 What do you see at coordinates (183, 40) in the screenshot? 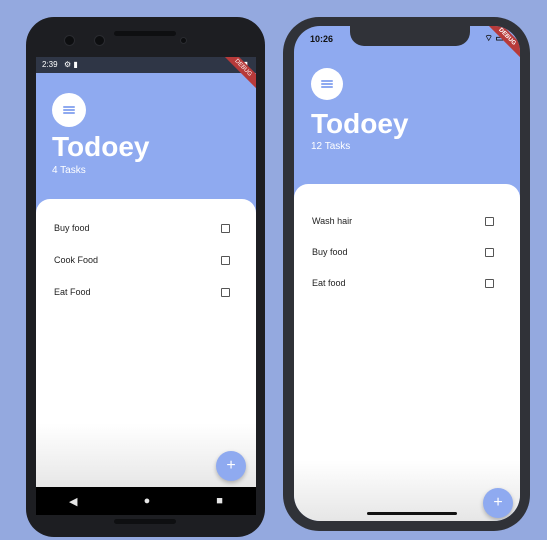
I see `proximity-sensor` at bounding box center [183, 40].